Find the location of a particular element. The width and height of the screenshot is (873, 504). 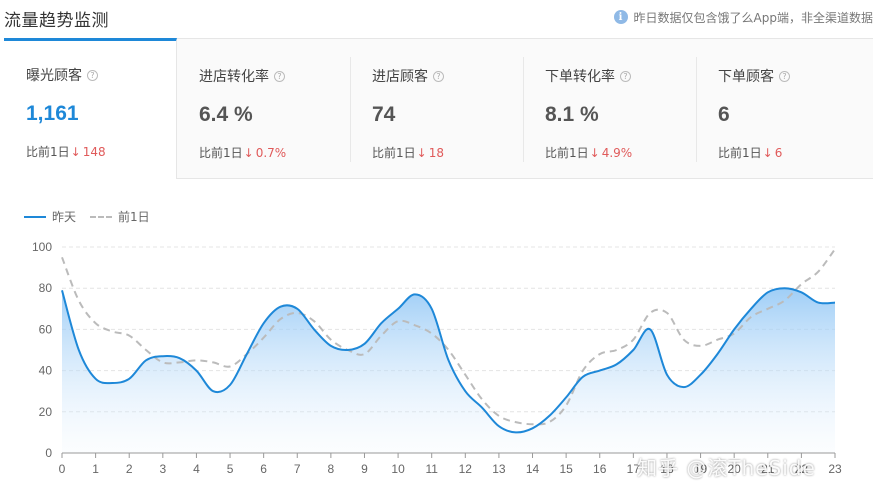

kpi-label: 曝光顾客? is located at coordinates (62, 75).